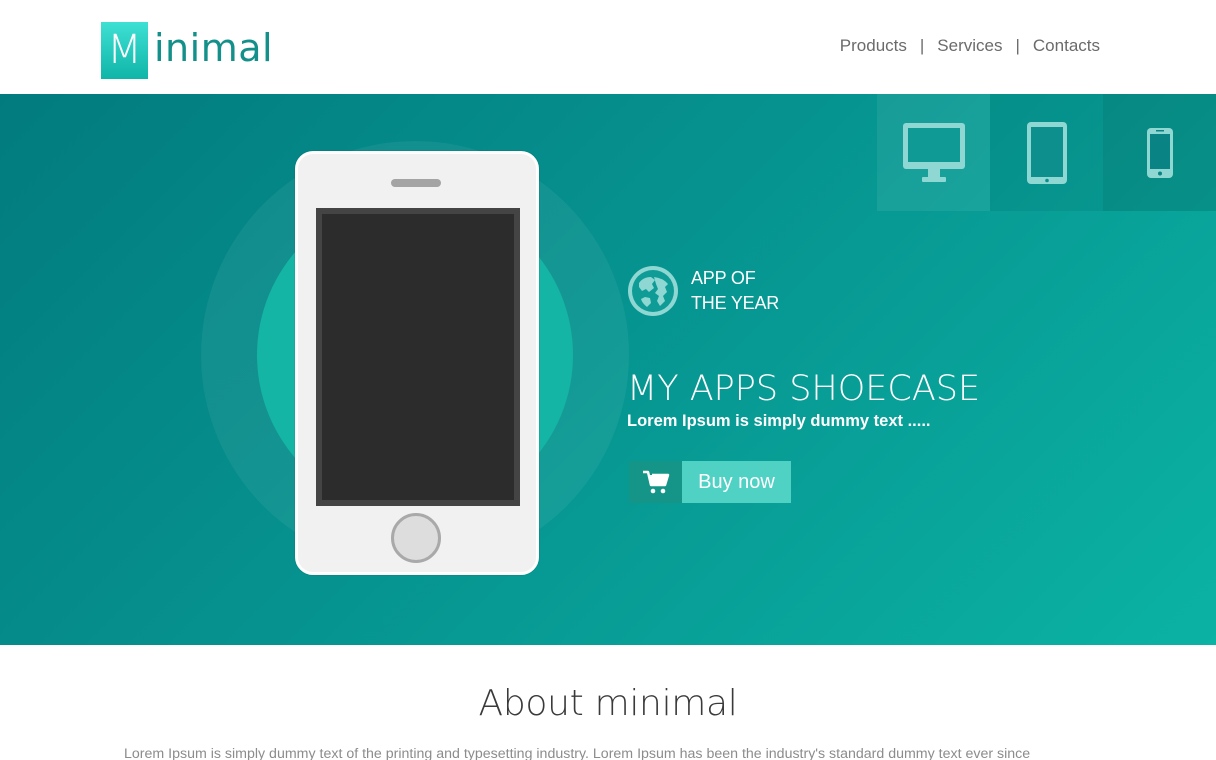 Image resolution: width=1216 pixels, height=760 pixels. Describe the element at coordinates (416, 538) in the screenshot. I see `phone-home-button` at that location.